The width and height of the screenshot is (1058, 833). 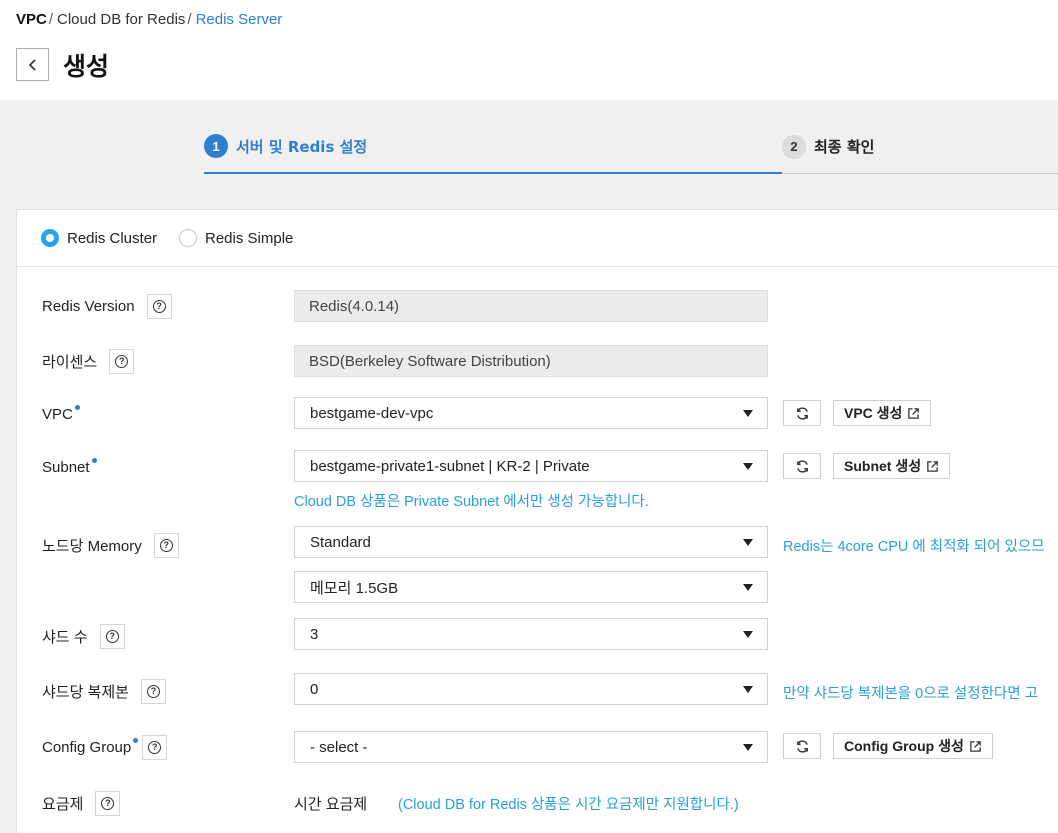 I want to click on replicas-label: 샤드당 복제본 ?, so click(x=104, y=691).